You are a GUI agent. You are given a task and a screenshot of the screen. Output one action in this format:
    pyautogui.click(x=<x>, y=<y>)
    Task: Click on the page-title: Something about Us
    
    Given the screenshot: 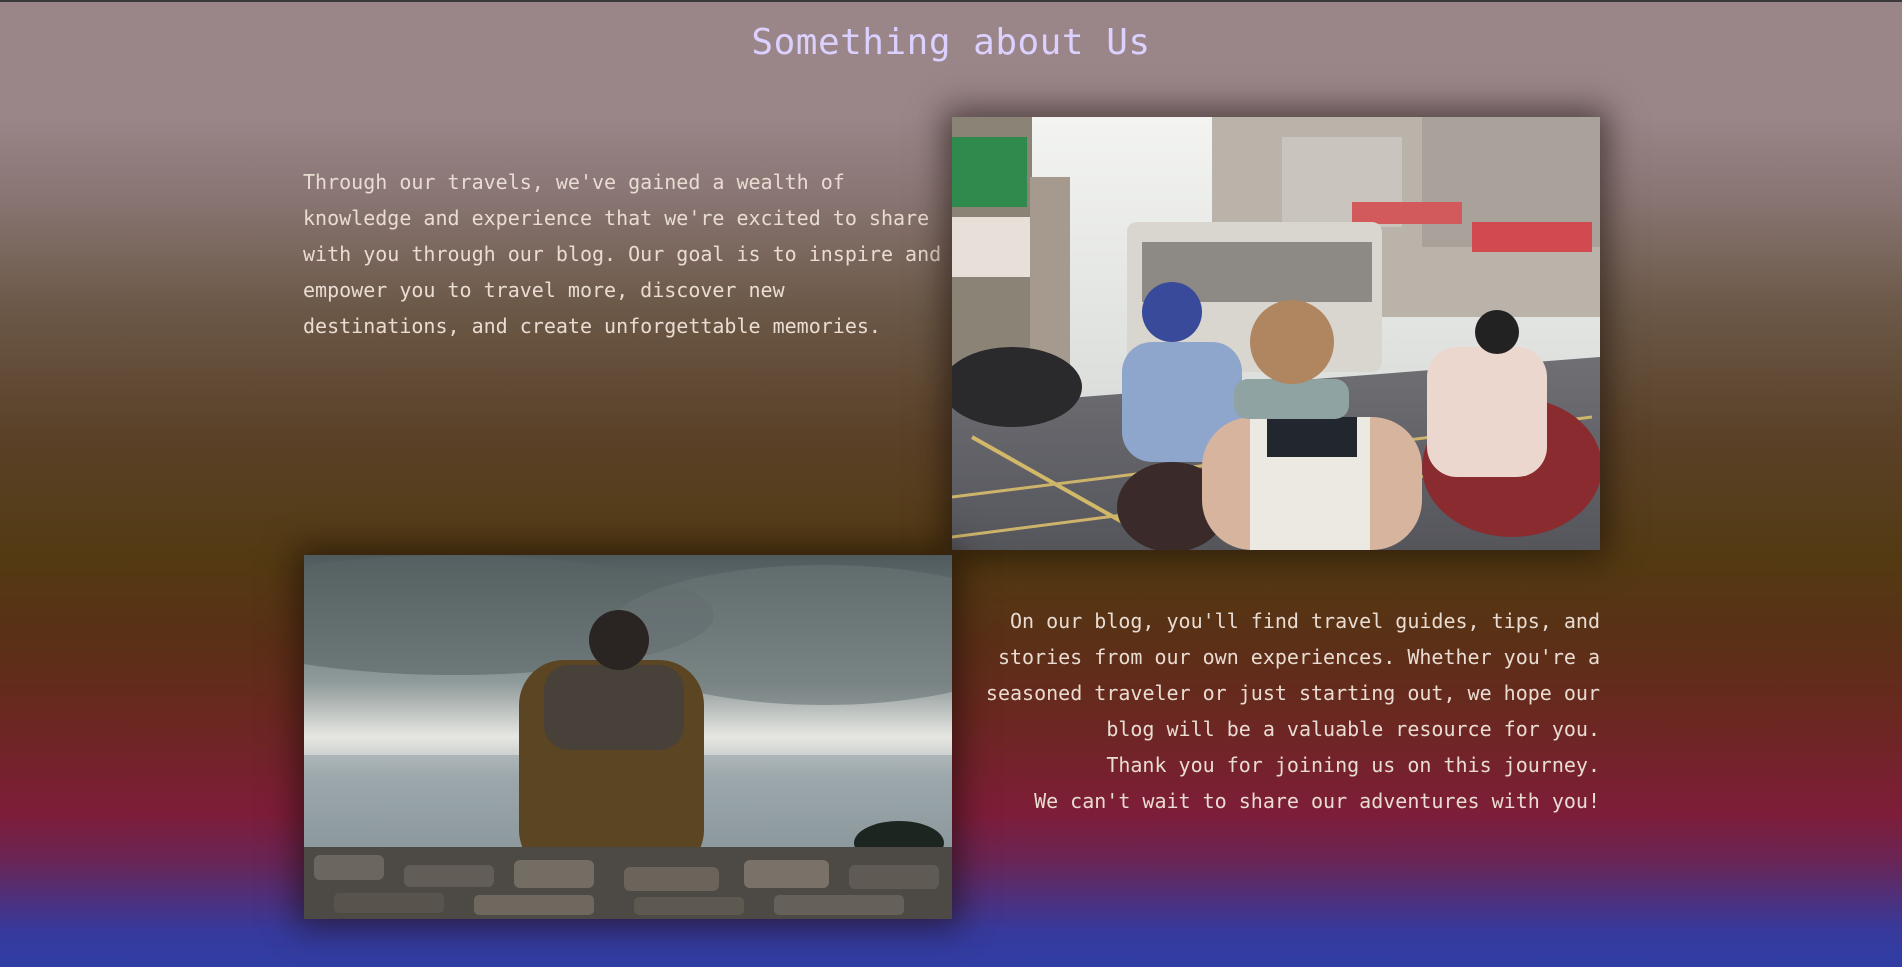 What is the action you would take?
    pyautogui.click(x=951, y=42)
    